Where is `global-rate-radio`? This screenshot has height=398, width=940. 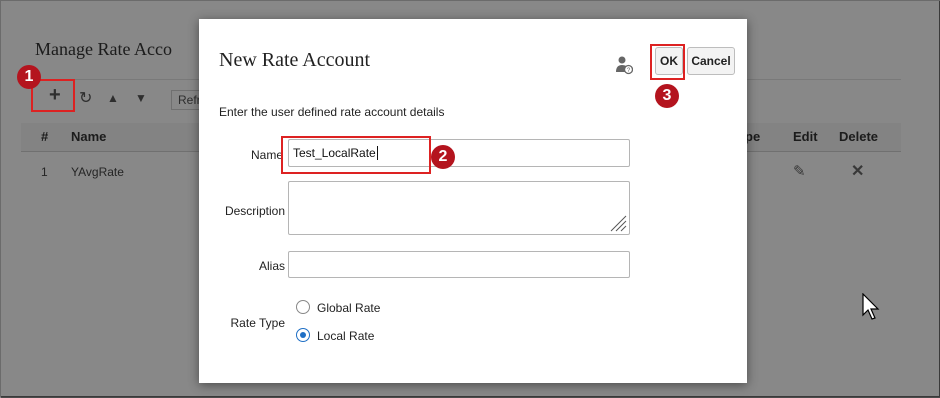 global-rate-radio is located at coordinates (303, 307).